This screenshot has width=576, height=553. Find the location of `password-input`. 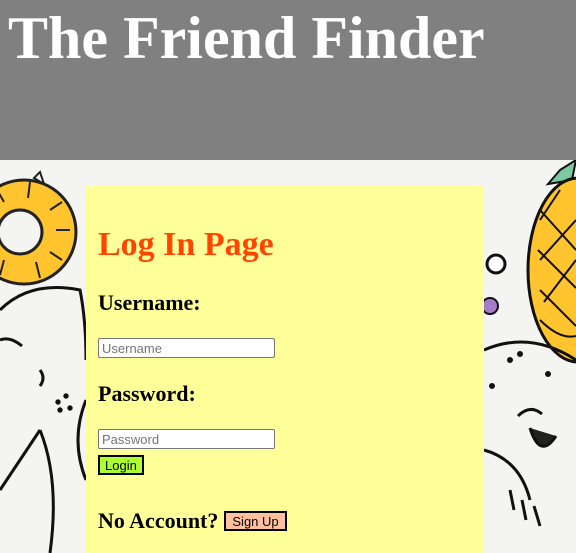

password-input is located at coordinates (186, 439).